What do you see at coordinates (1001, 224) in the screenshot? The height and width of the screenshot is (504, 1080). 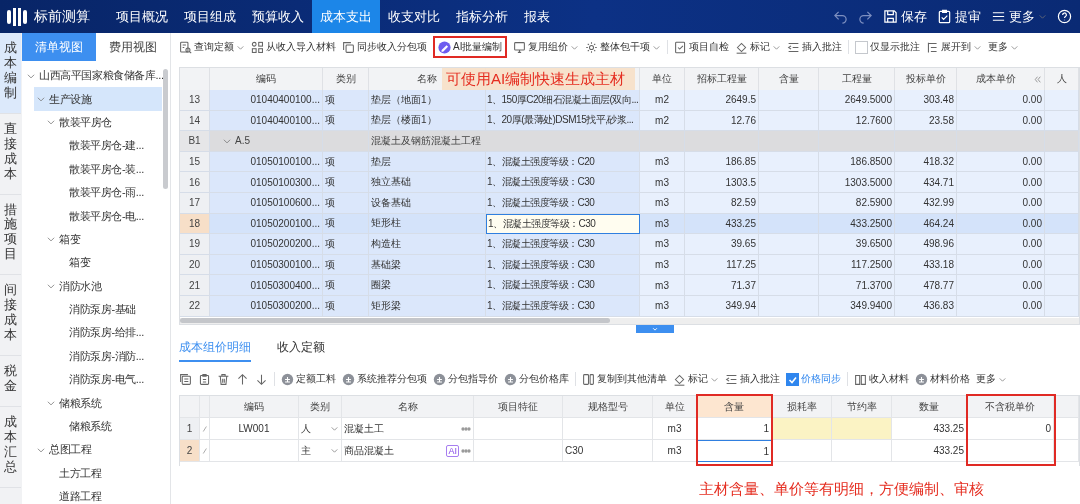 I see `table-cell: 0.00` at bounding box center [1001, 224].